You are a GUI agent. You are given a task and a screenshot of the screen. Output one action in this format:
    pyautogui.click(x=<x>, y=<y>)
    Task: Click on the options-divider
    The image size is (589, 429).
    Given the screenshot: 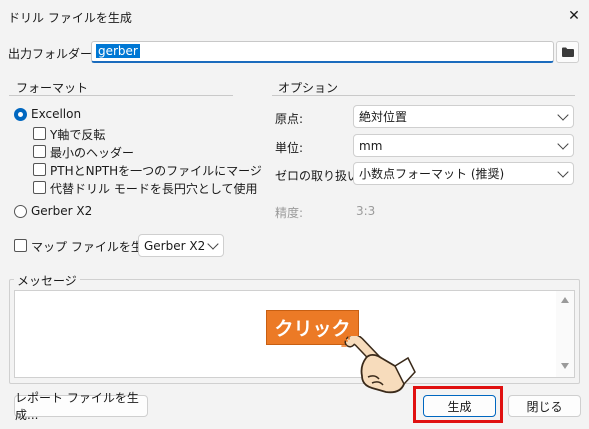 What is the action you would take?
    pyautogui.click(x=423, y=95)
    